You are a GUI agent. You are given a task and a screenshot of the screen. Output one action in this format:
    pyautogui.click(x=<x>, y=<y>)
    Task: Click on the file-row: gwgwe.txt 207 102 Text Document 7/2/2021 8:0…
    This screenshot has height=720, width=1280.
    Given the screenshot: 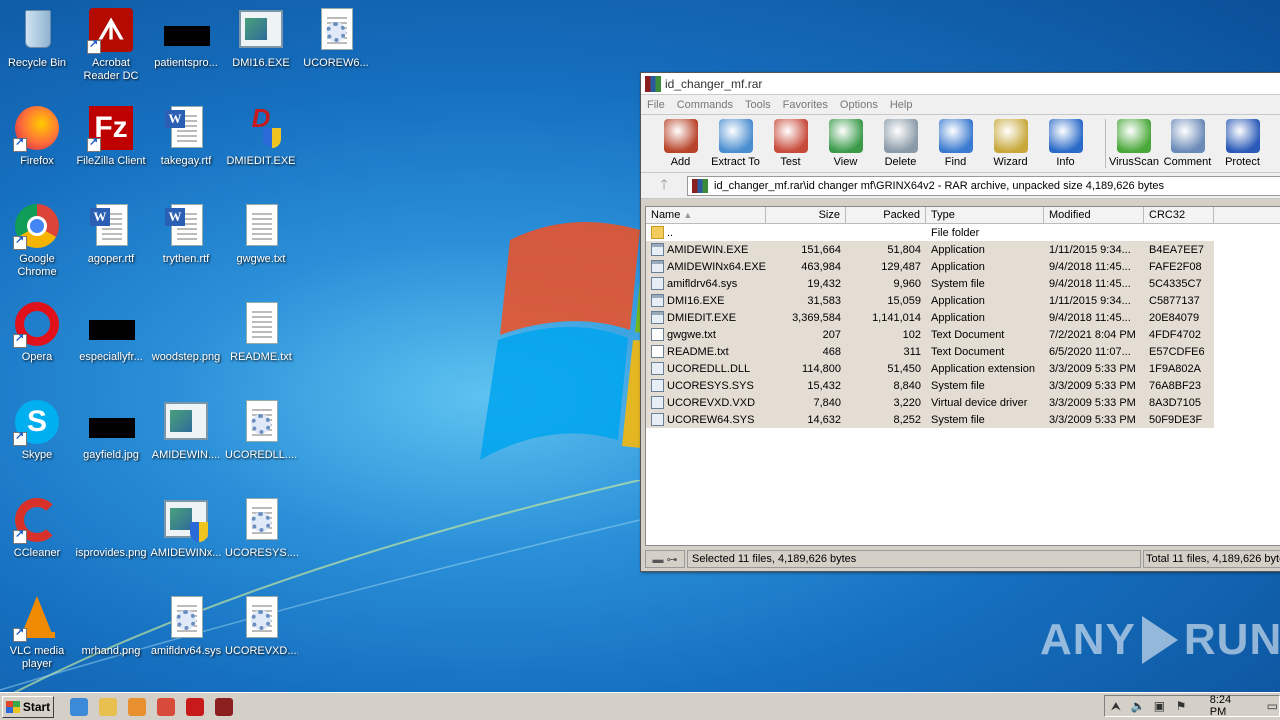 What is the action you would take?
    pyautogui.click(x=930, y=334)
    